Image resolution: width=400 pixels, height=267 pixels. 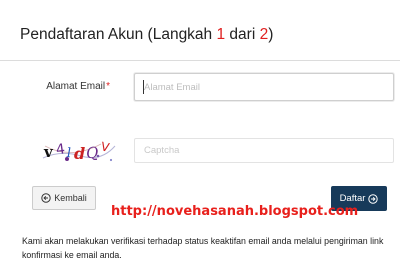 What do you see at coordinates (221, 34) in the screenshot?
I see `current-step-number: 1` at bounding box center [221, 34].